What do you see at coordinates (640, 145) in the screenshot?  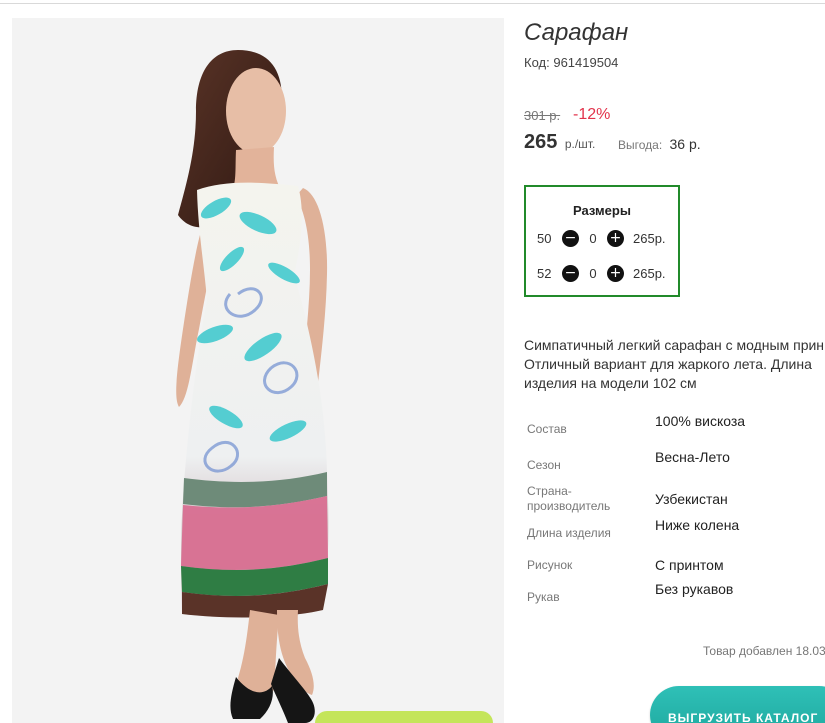 I see `benefit-label: Выгода:` at bounding box center [640, 145].